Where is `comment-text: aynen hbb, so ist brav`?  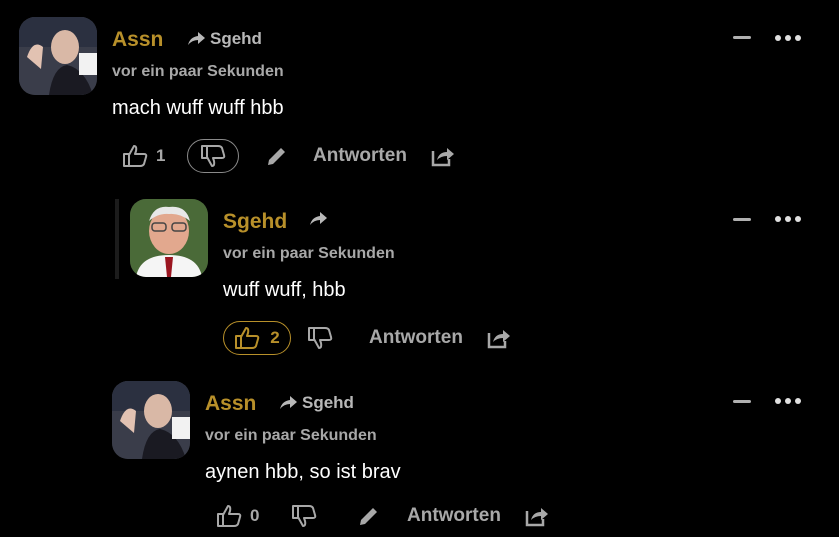
comment-text: aynen hbb, so ist brav is located at coordinates (303, 472).